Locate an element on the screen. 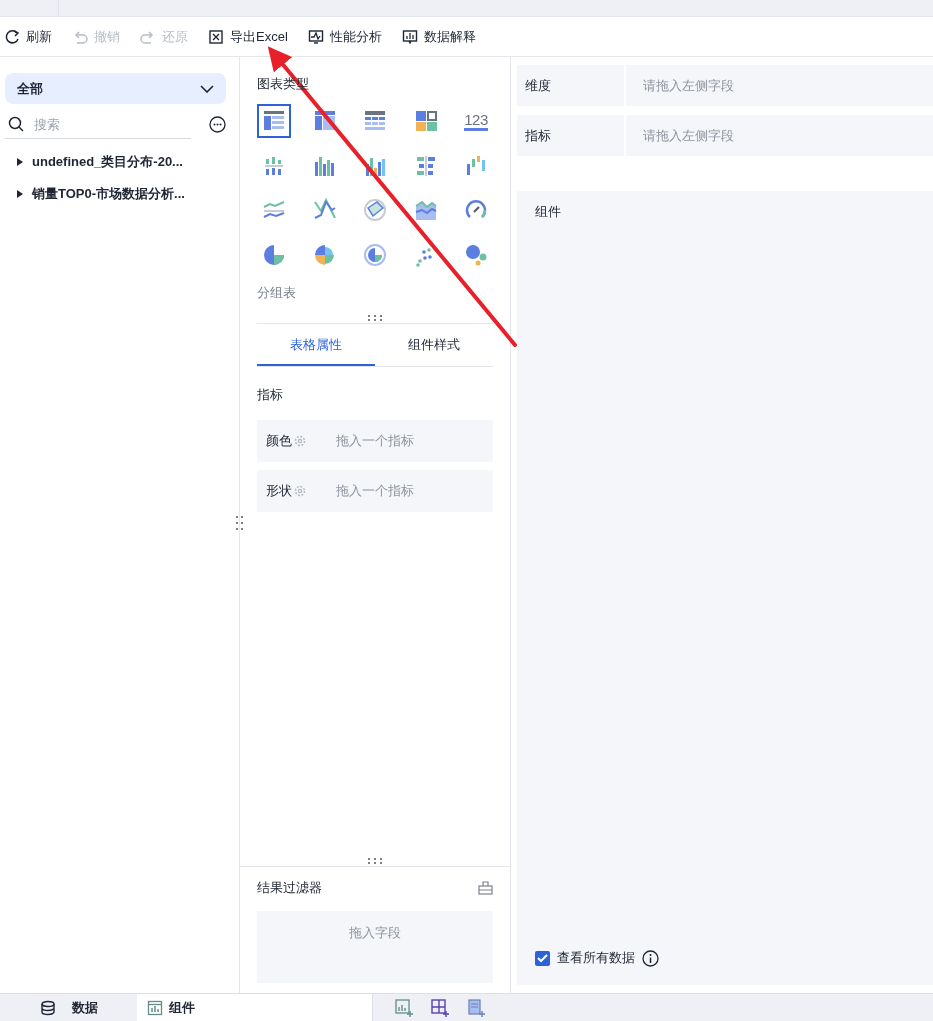 The image size is (933, 1021). add-page-icon is located at coordinates (475, 1008).